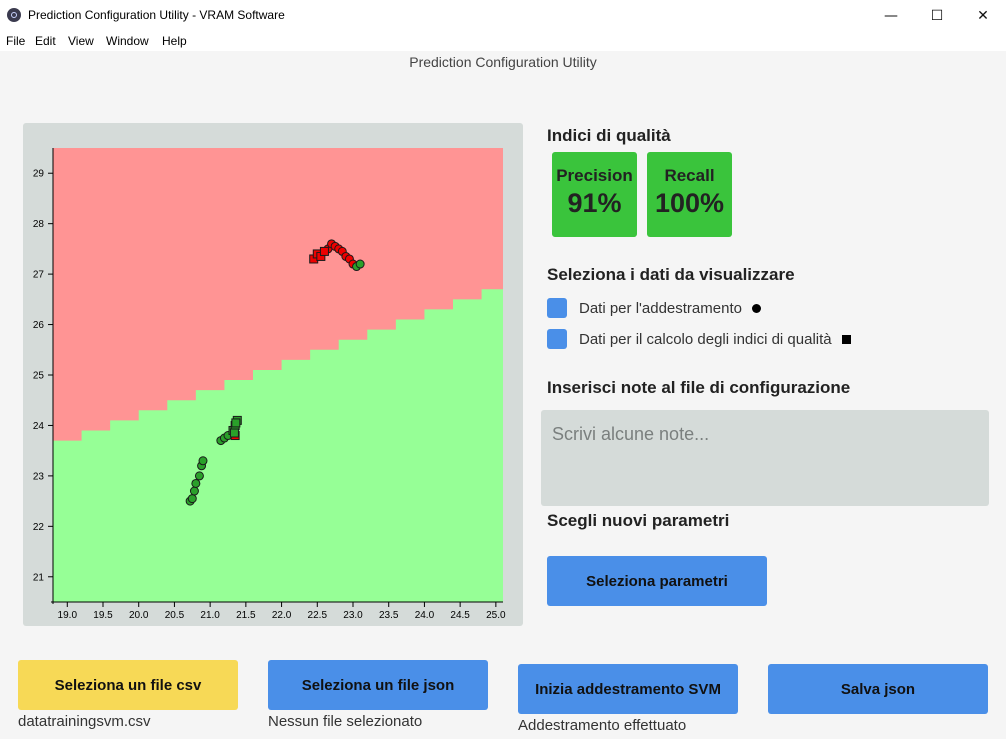  Describe the element at coordinates (609, 135) in the screenshot. I see `quality-heading: Indici di qualità` at that location.